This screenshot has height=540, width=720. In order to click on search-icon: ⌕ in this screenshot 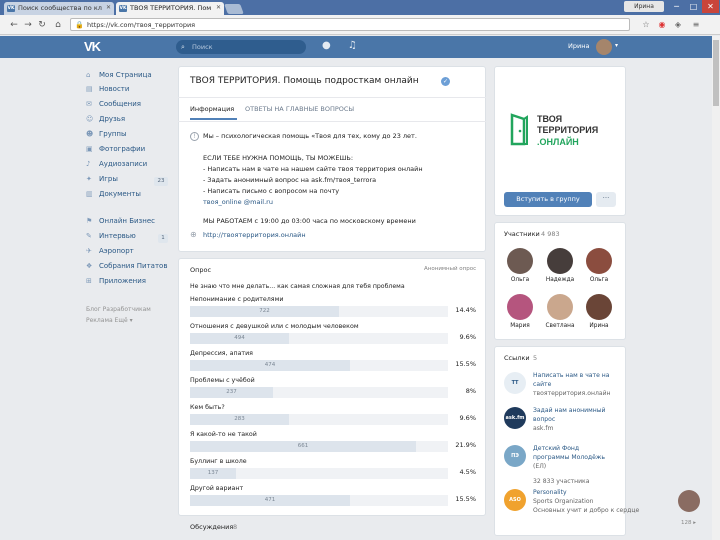, I will do `click(183, 47)`.